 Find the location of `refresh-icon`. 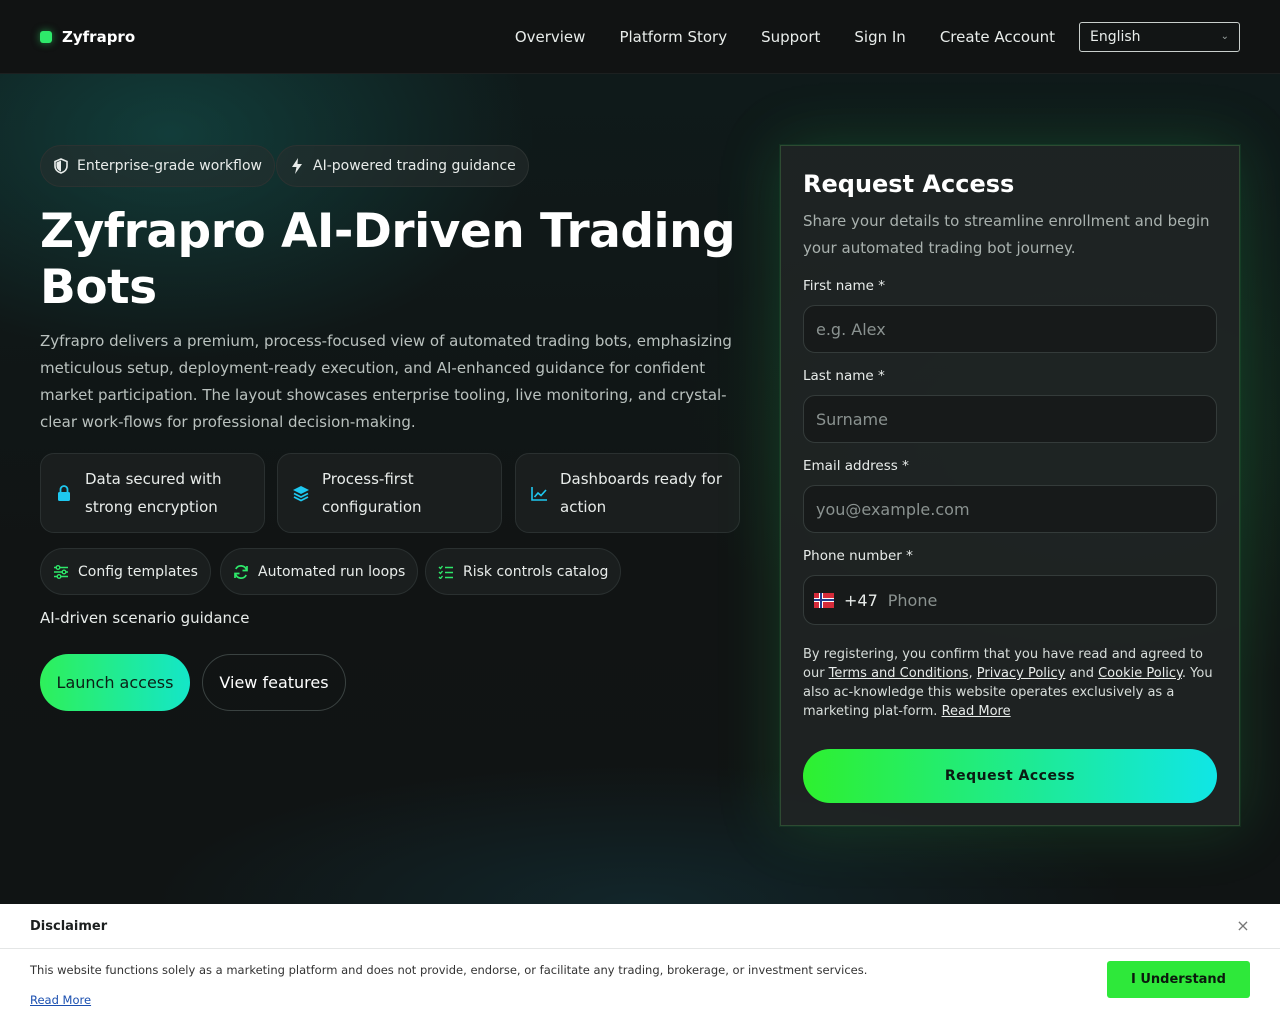

refresh-icon is located at coordinates (241, 572).